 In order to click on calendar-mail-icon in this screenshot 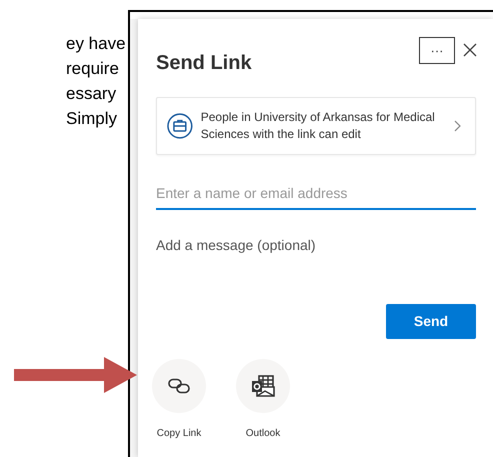, I will do `click(263, 386)`.